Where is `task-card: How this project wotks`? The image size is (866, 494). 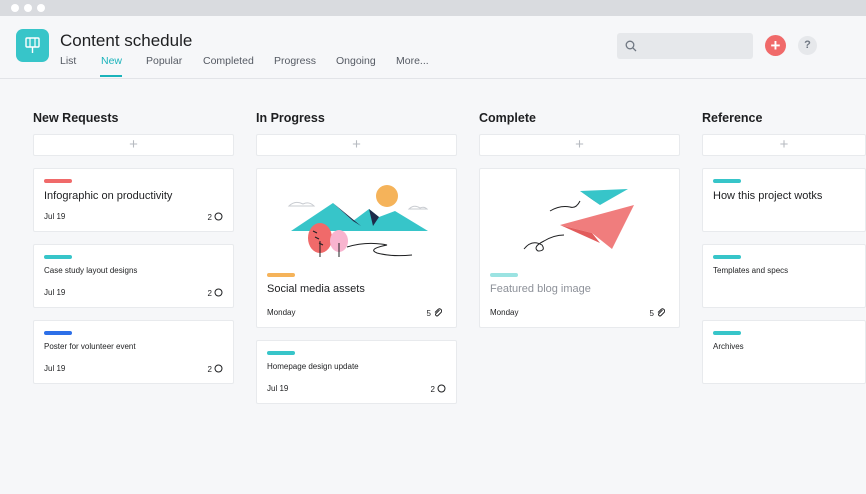 task-card: How this project wotks is located at coordinates (784, 200).